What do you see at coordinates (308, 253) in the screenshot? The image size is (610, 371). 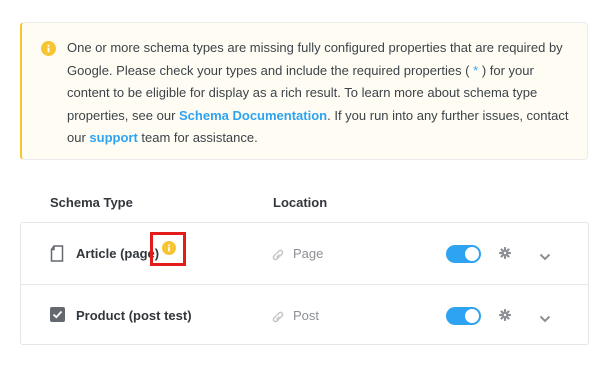 I see `schema-location: Page` at bounding box center [308, 253].